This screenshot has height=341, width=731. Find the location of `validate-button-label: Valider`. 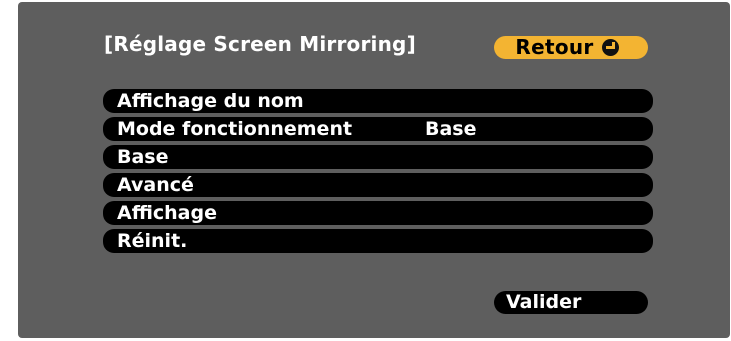

validate-button-label: Valider is located at coordinates (544, 302).